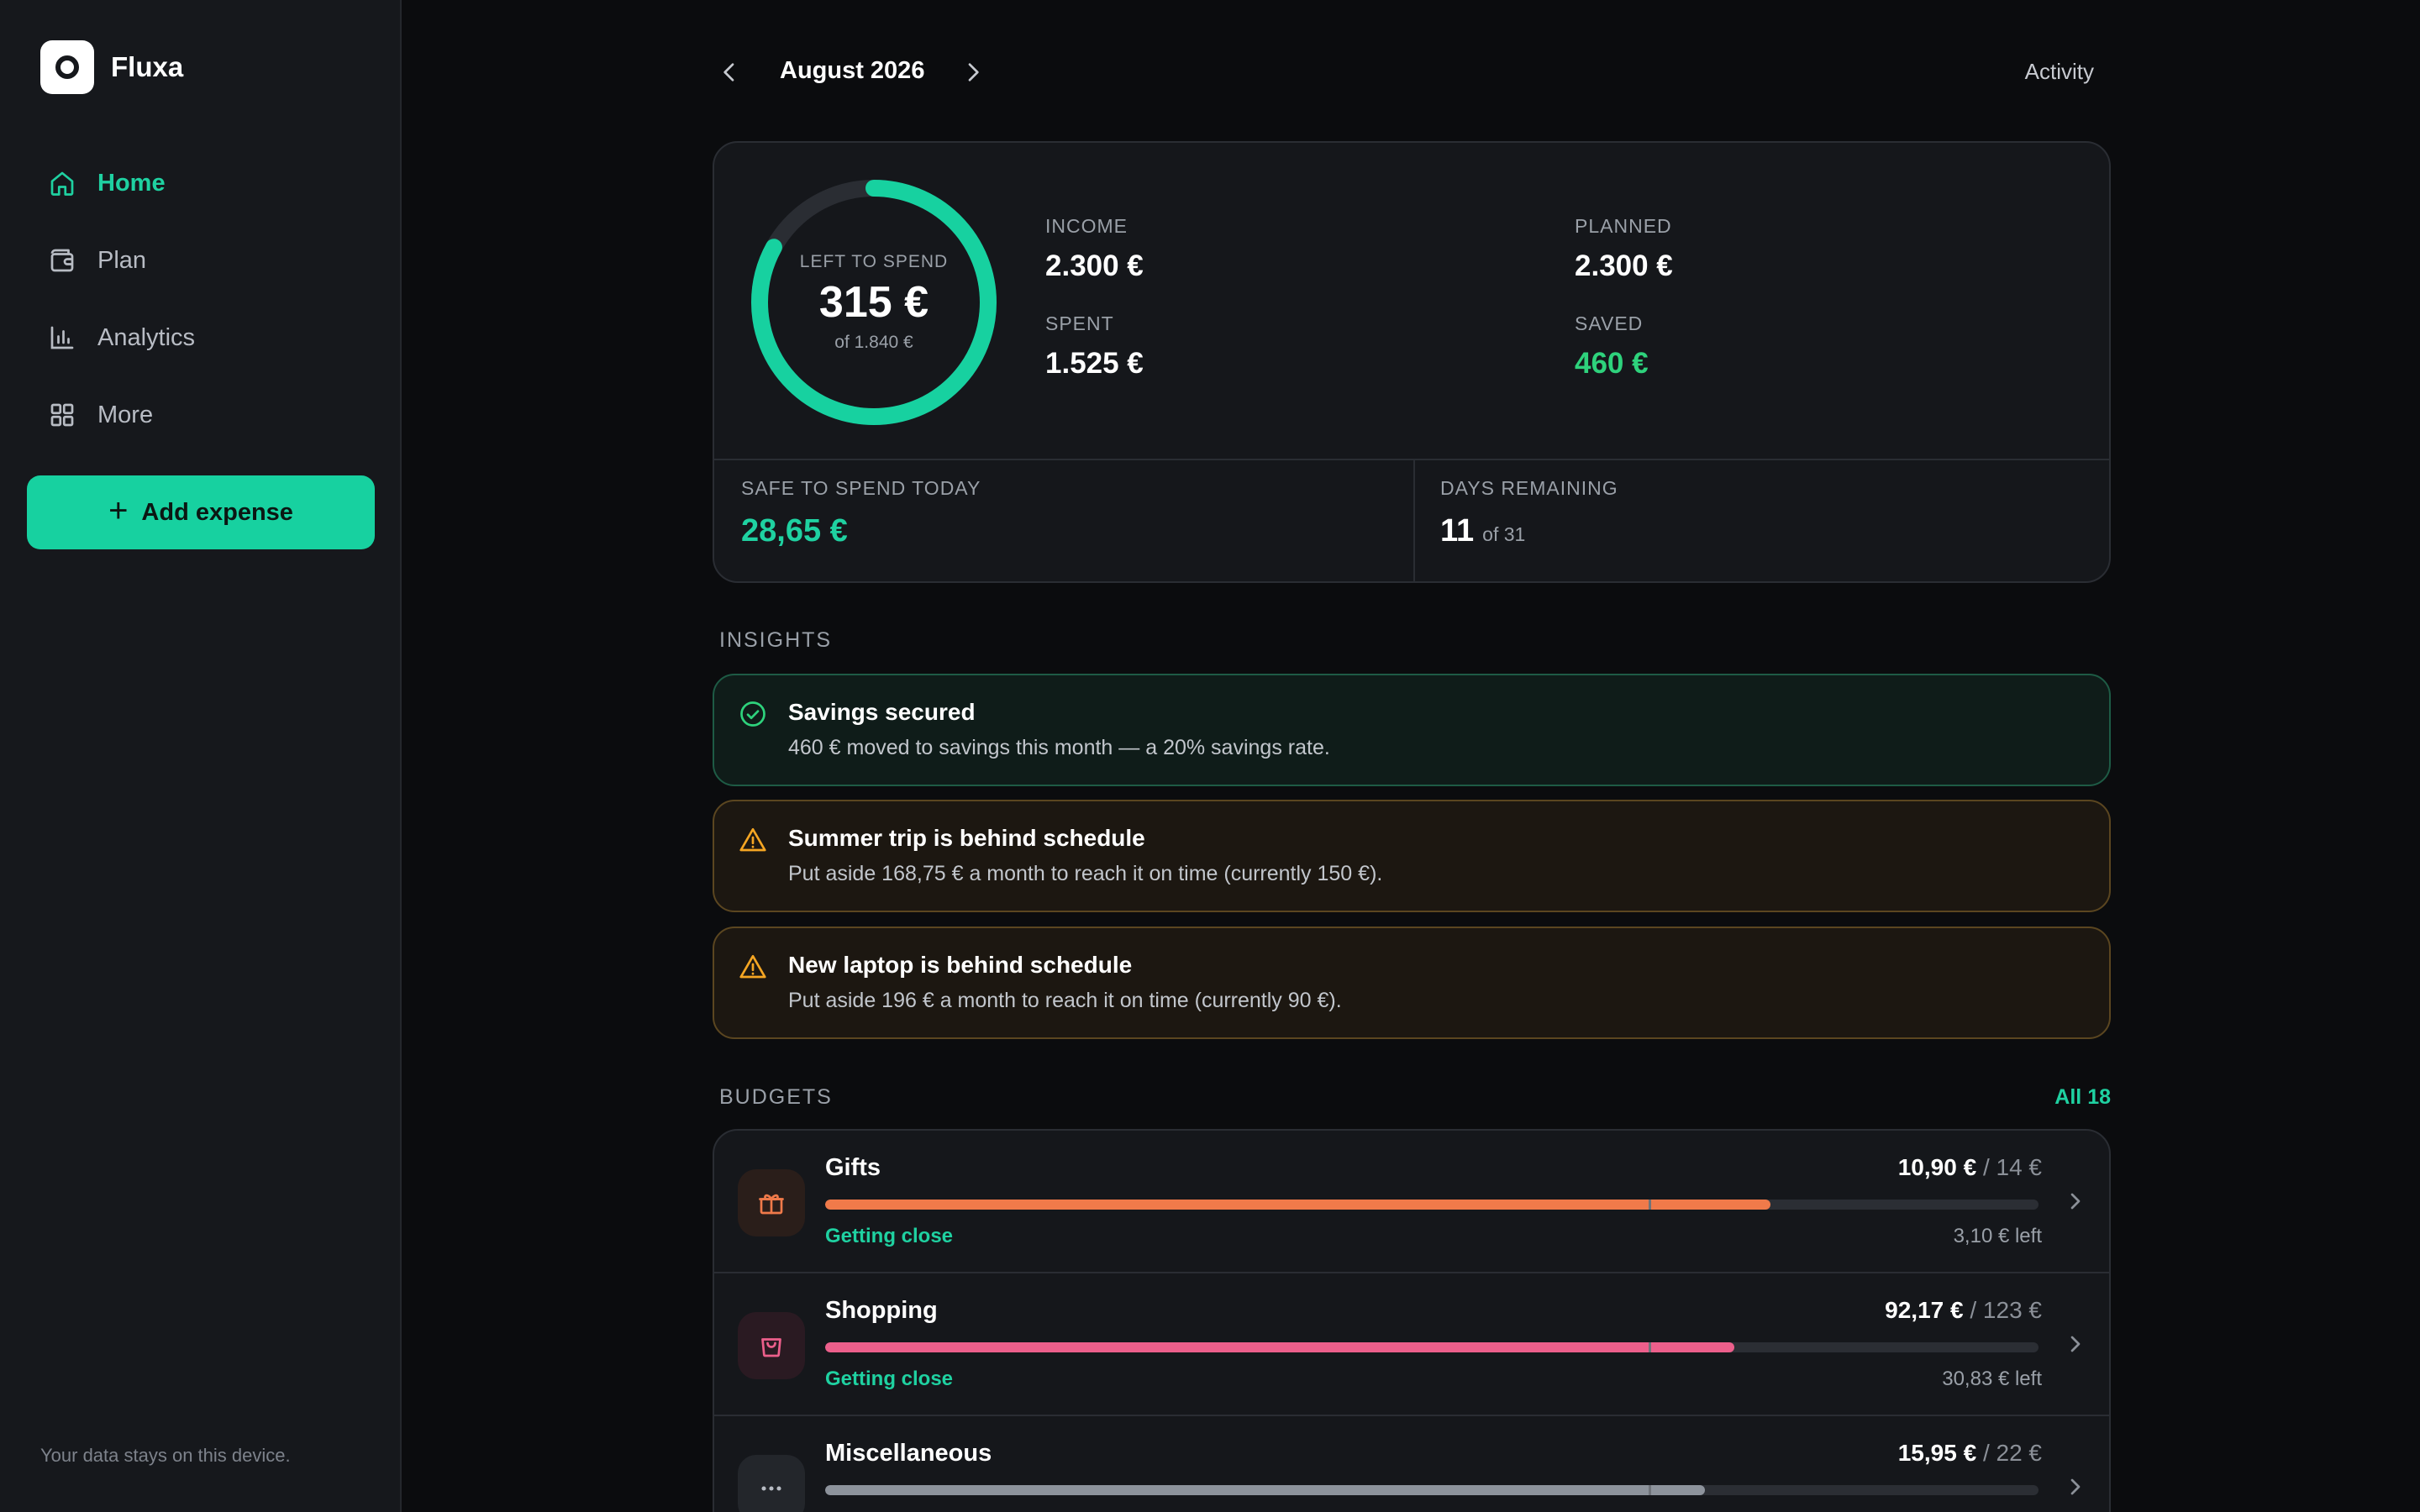 This screenshot has height=1512, width=2420. I want to click on sidebar-item-home: Home, so click(201, 183).